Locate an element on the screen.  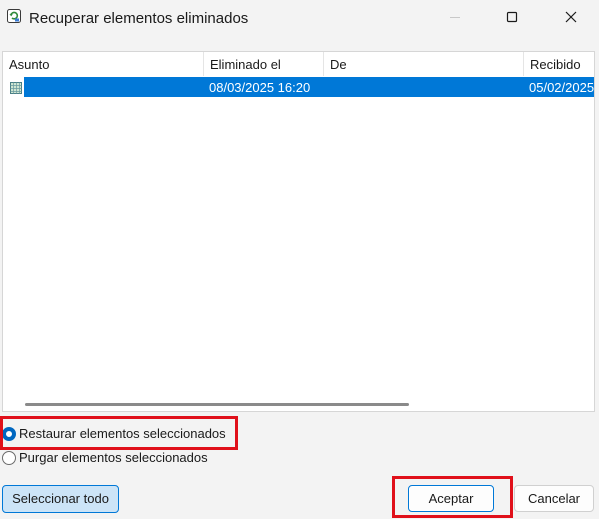
radio-purge is located at coordinates (9, 458).